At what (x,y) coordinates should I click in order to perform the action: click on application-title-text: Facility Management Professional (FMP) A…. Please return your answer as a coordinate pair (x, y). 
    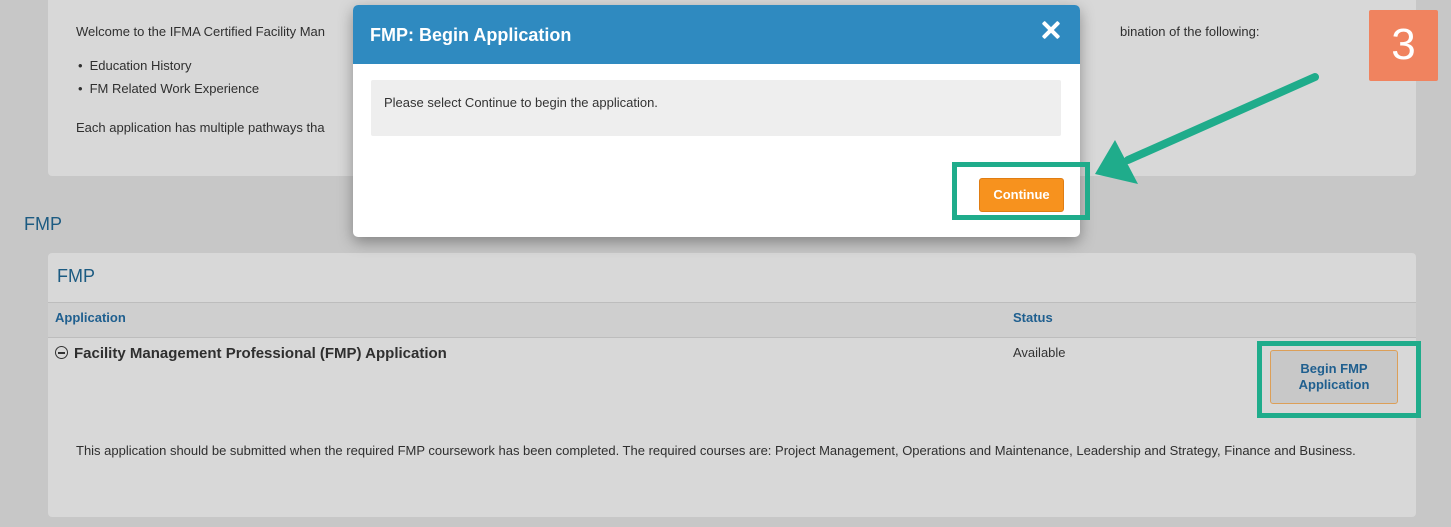
    Looking at the image, I should click on (260, 353).